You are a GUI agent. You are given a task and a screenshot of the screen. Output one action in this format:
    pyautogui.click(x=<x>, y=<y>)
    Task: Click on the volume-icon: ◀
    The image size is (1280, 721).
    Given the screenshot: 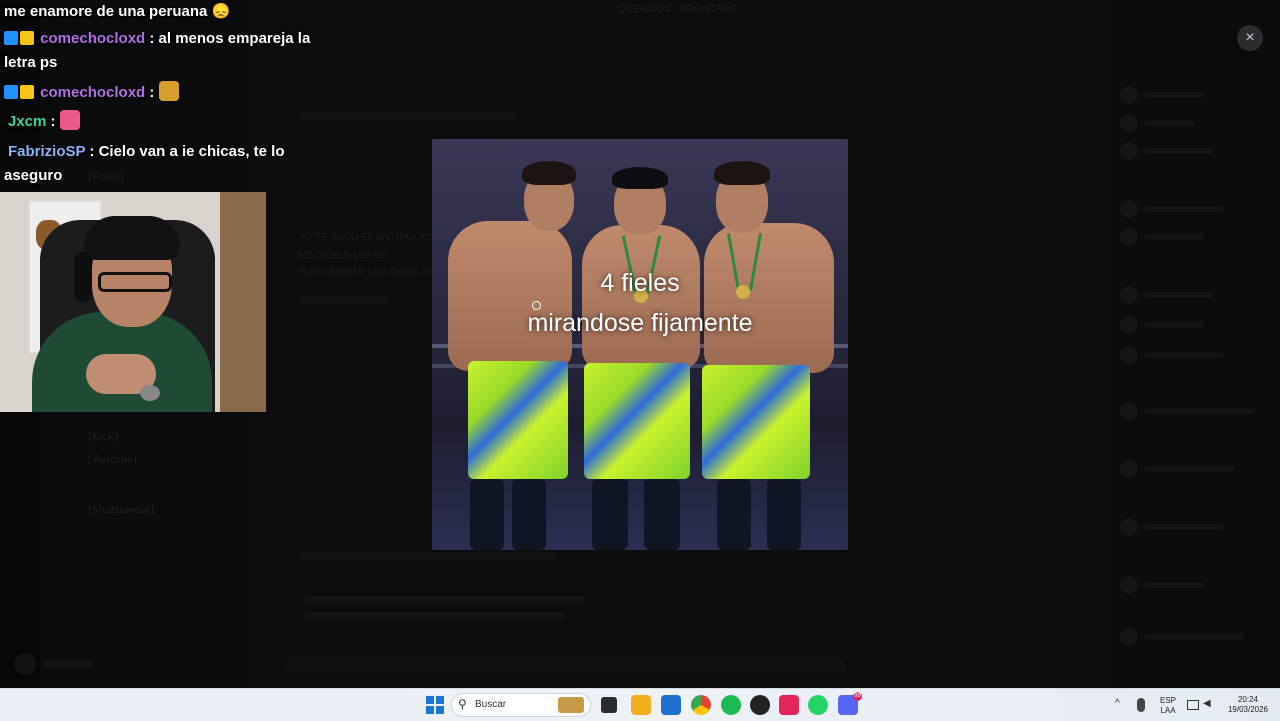 What is the action you would take?
    pyautogui.click(x=1210, y=705)
    